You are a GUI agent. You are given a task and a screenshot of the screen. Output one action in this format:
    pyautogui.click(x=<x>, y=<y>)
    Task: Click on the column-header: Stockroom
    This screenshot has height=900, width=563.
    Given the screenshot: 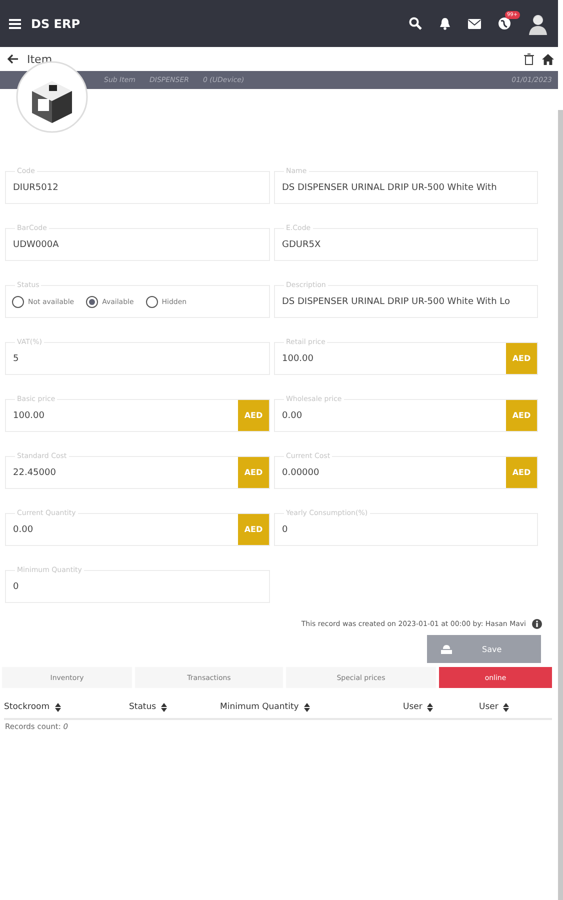 What is the action you would take?
    pyautogui.click(x=27, y=707)
    